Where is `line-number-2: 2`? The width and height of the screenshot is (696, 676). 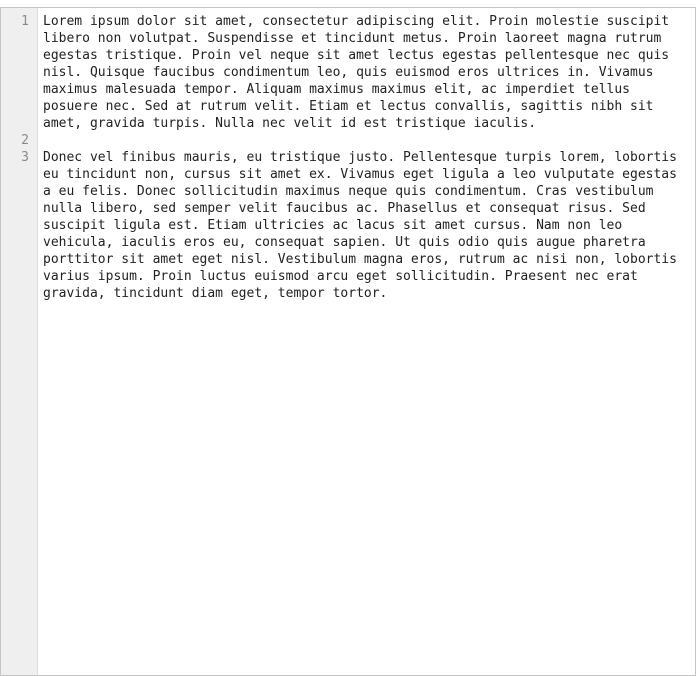
line-number-2: 2 is located at coordinates (25, 140).